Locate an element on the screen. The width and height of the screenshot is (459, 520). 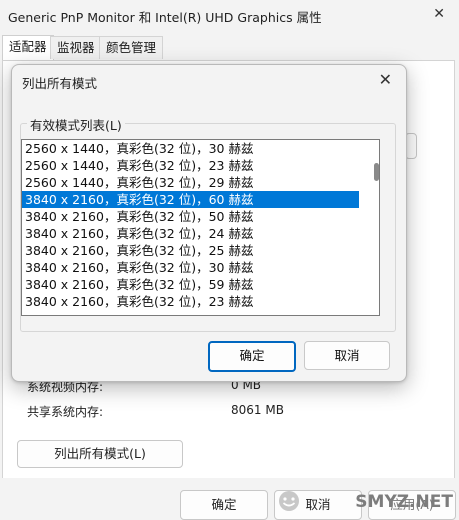
list-item: 2560 x 1440，真彩色(32 位)，30 赫兹 is located at coordinates (190, 148).